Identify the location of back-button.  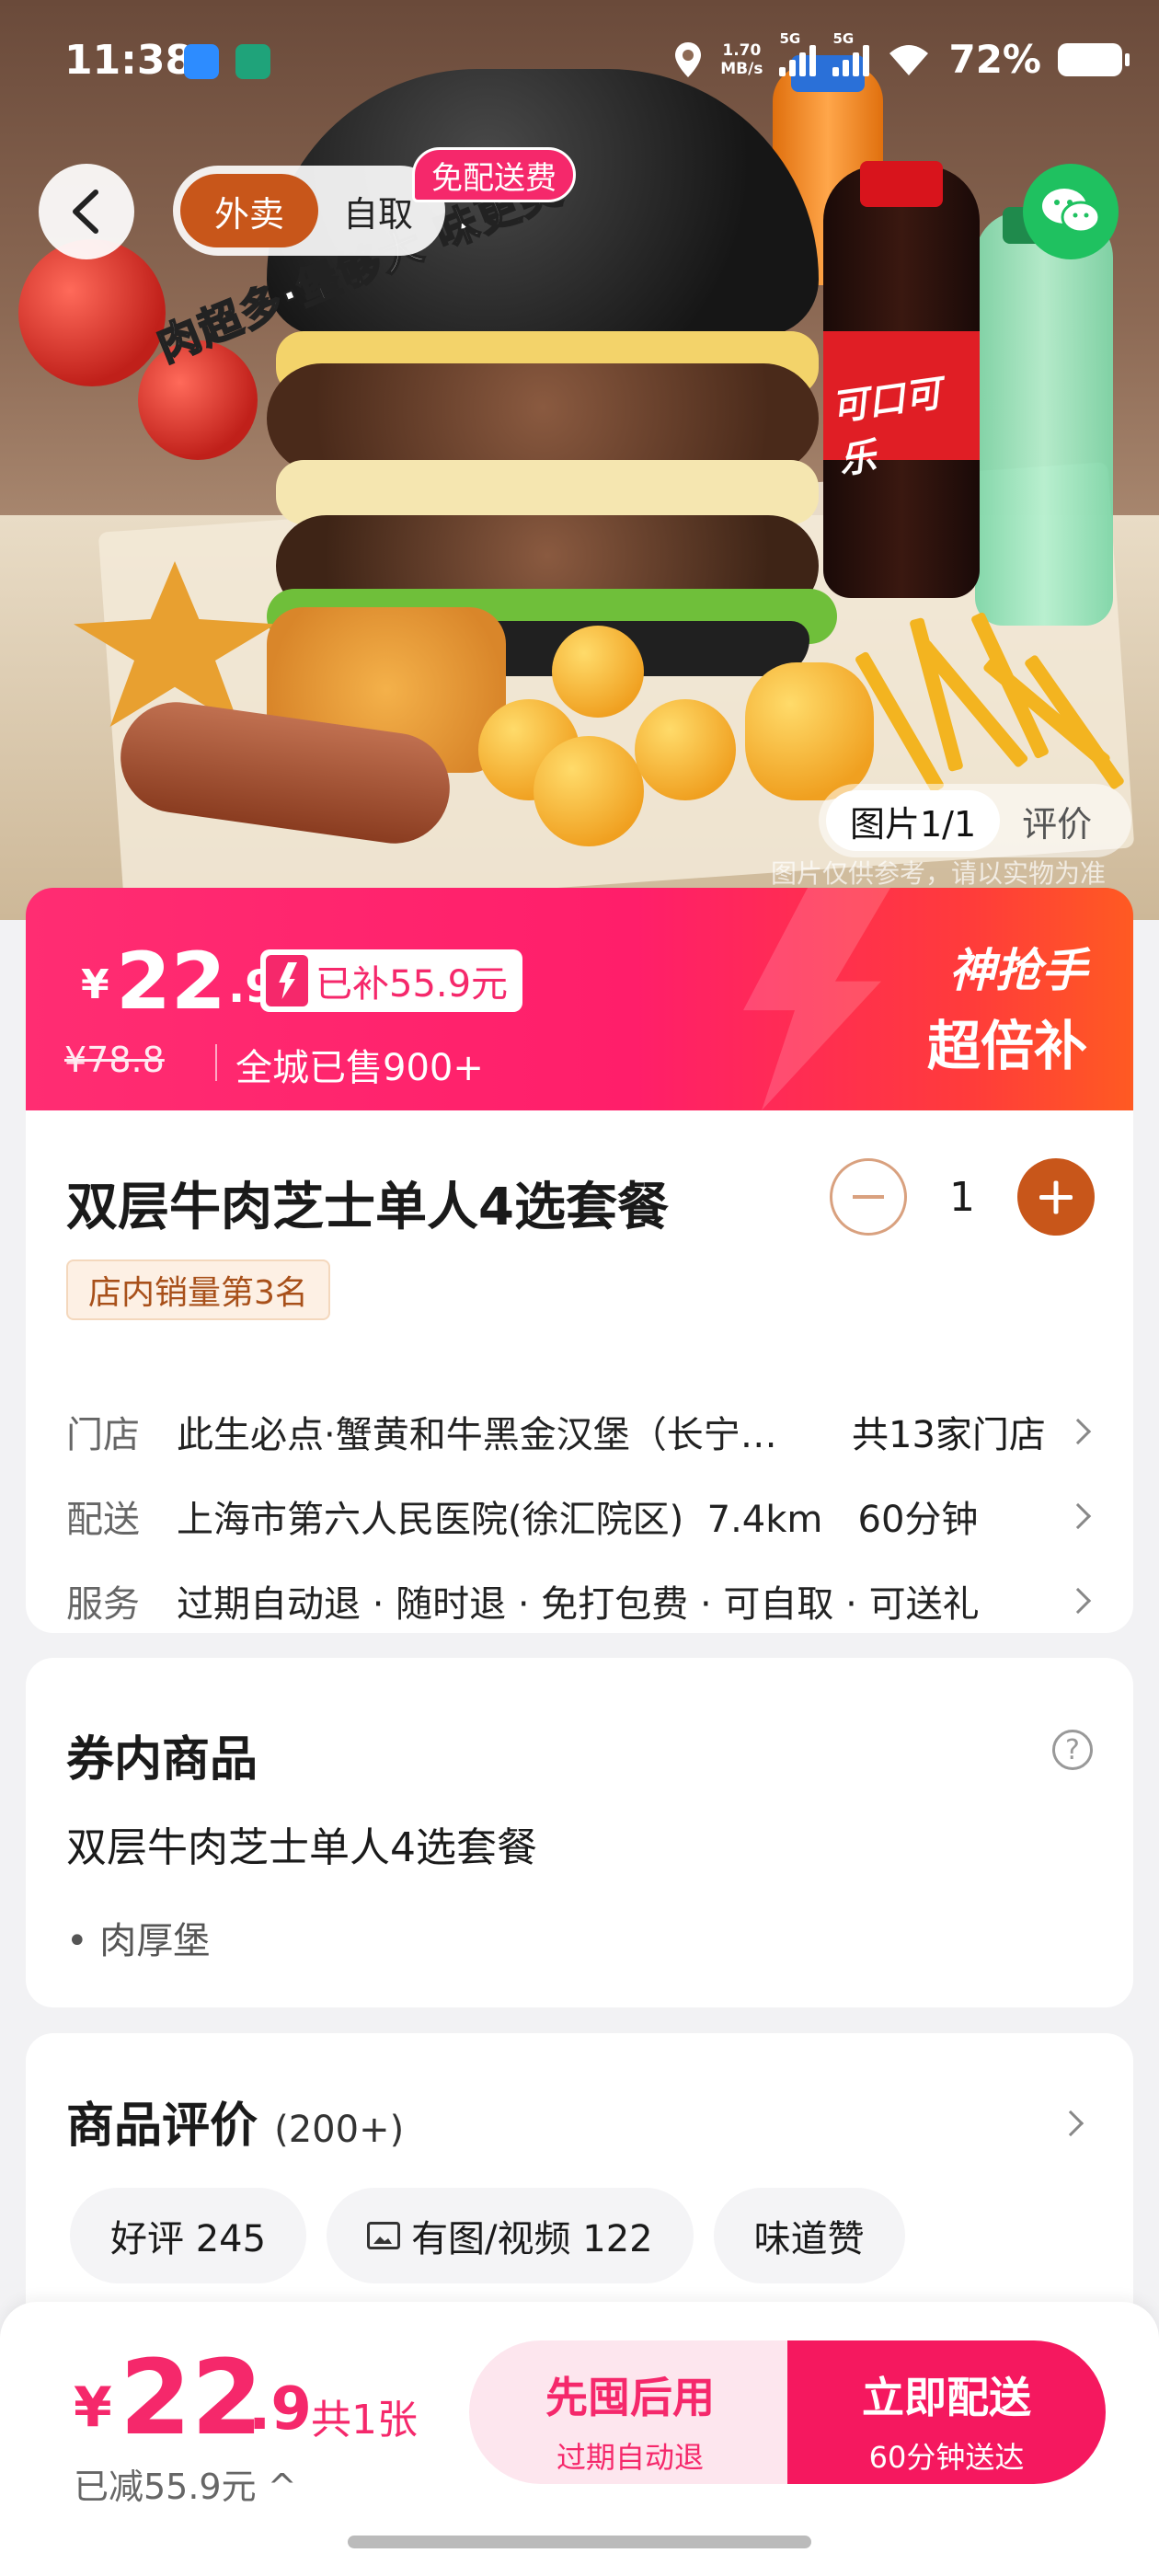
(86, 211).